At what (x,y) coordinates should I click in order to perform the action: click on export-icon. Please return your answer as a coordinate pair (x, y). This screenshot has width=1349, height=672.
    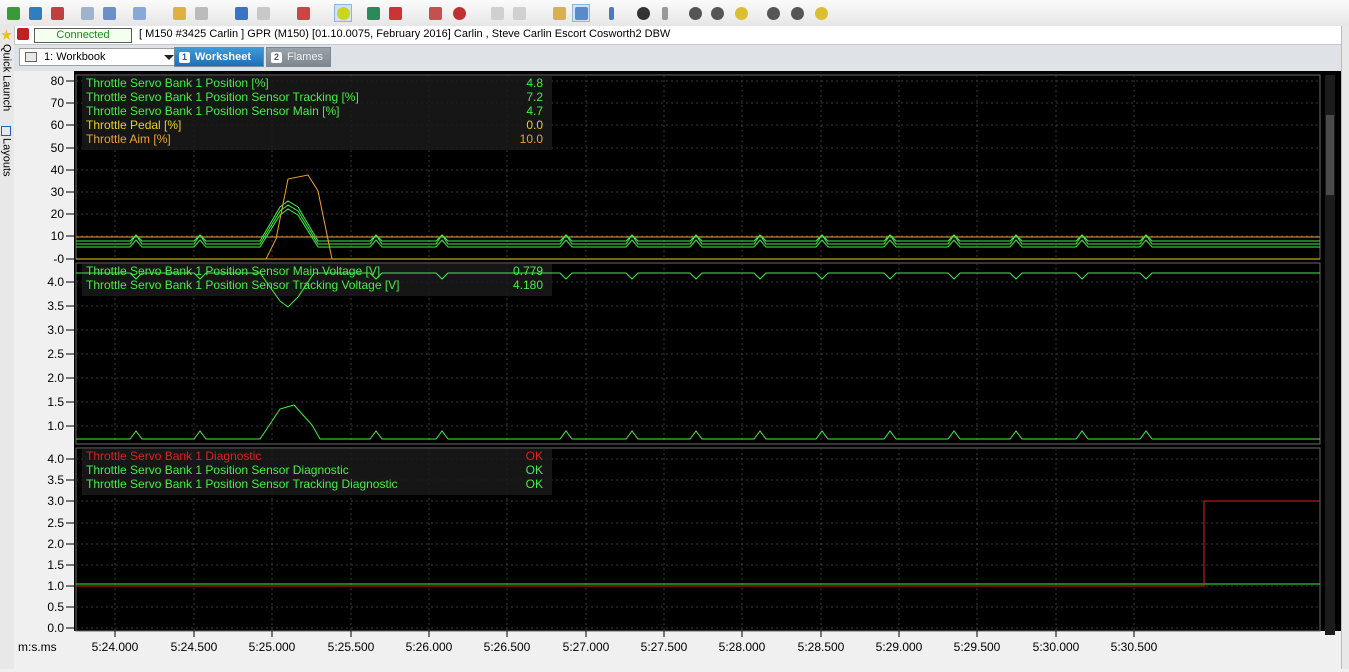
    Looking at the image, I should click on (497, 13).